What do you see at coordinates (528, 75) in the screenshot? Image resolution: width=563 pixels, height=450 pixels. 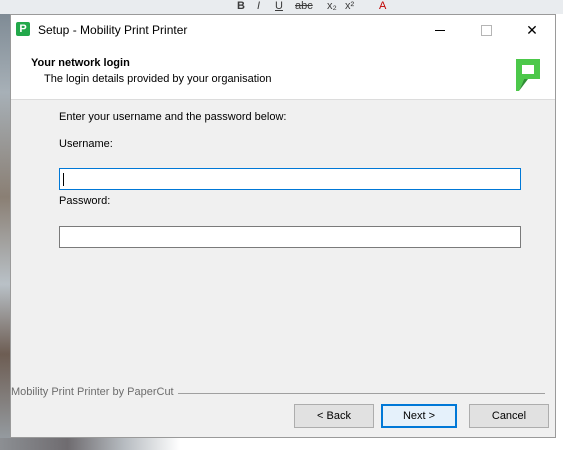 I see `papercut-logo-icon` at bounding box center [528, 75].